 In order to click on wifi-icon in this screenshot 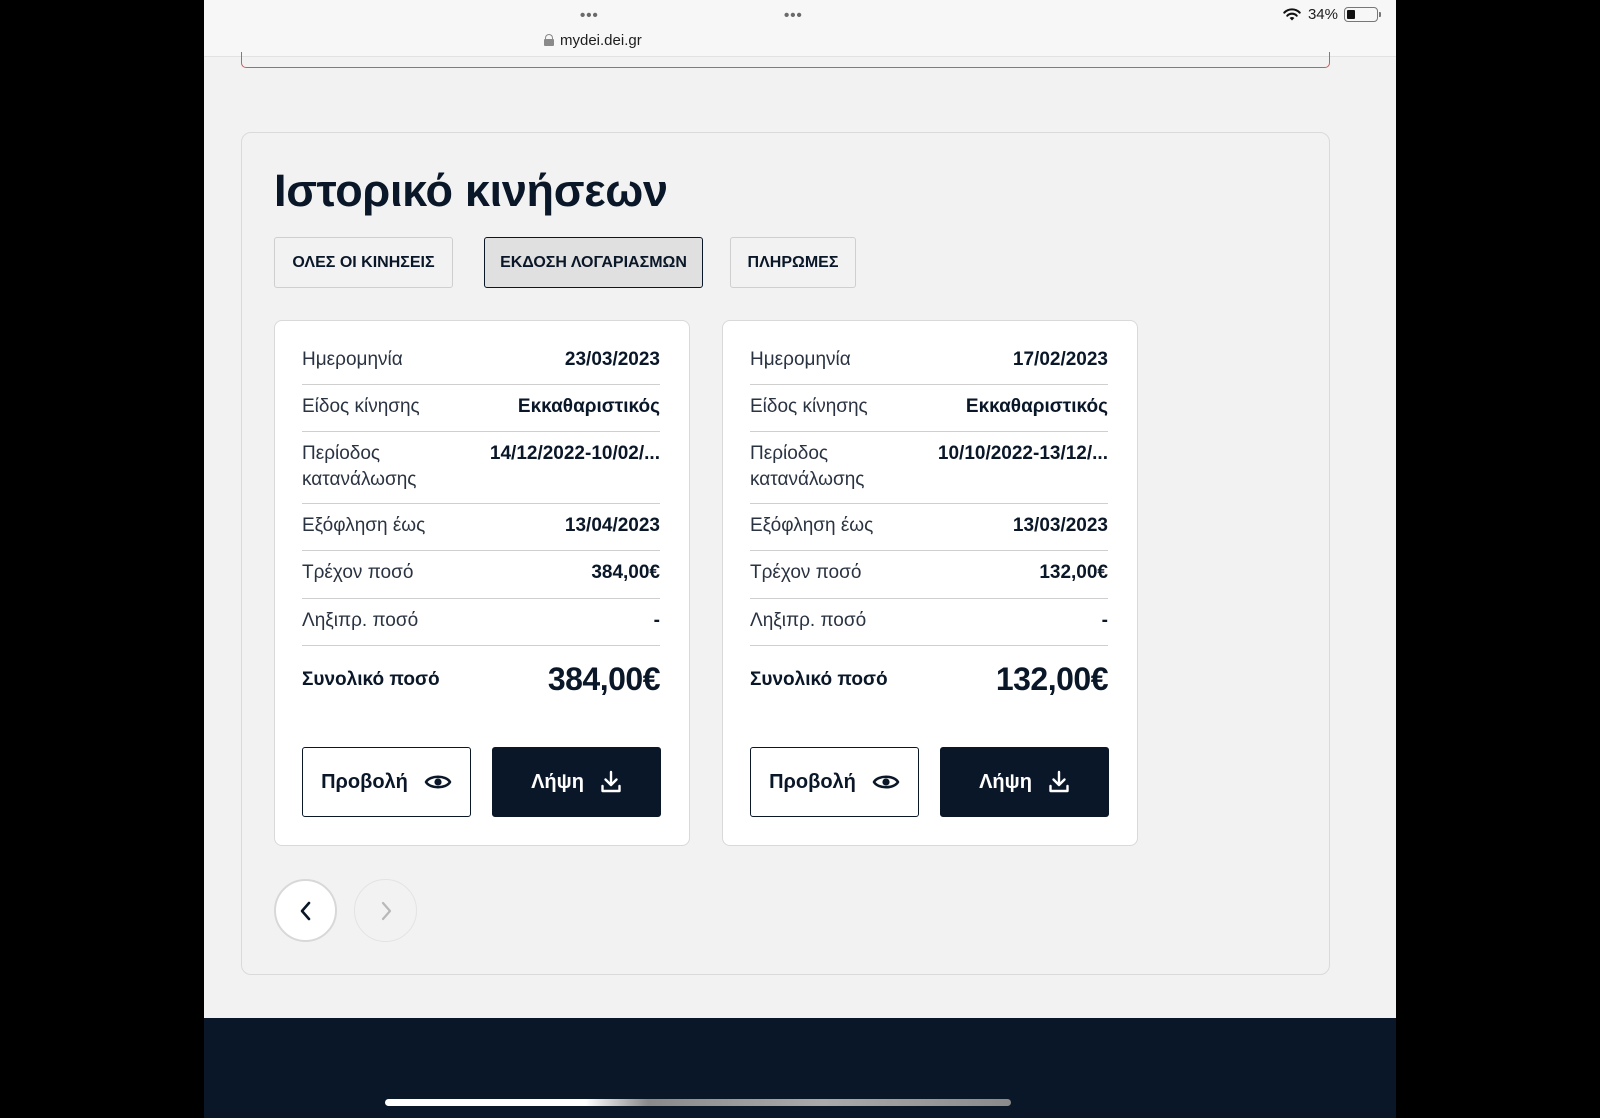, I will do `click(1292, 14)`.